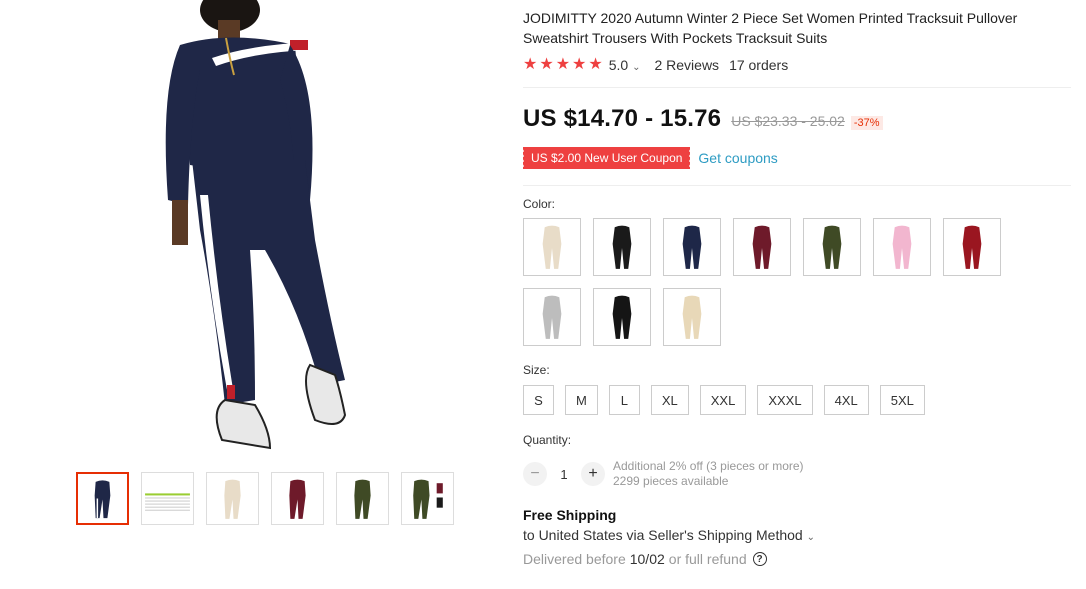 Image resolution: width=1086 pixels, height=589 pixels. Describe the element at coordinates (622, 247) in the screenshot. I see `color-swatch-black` at that location.